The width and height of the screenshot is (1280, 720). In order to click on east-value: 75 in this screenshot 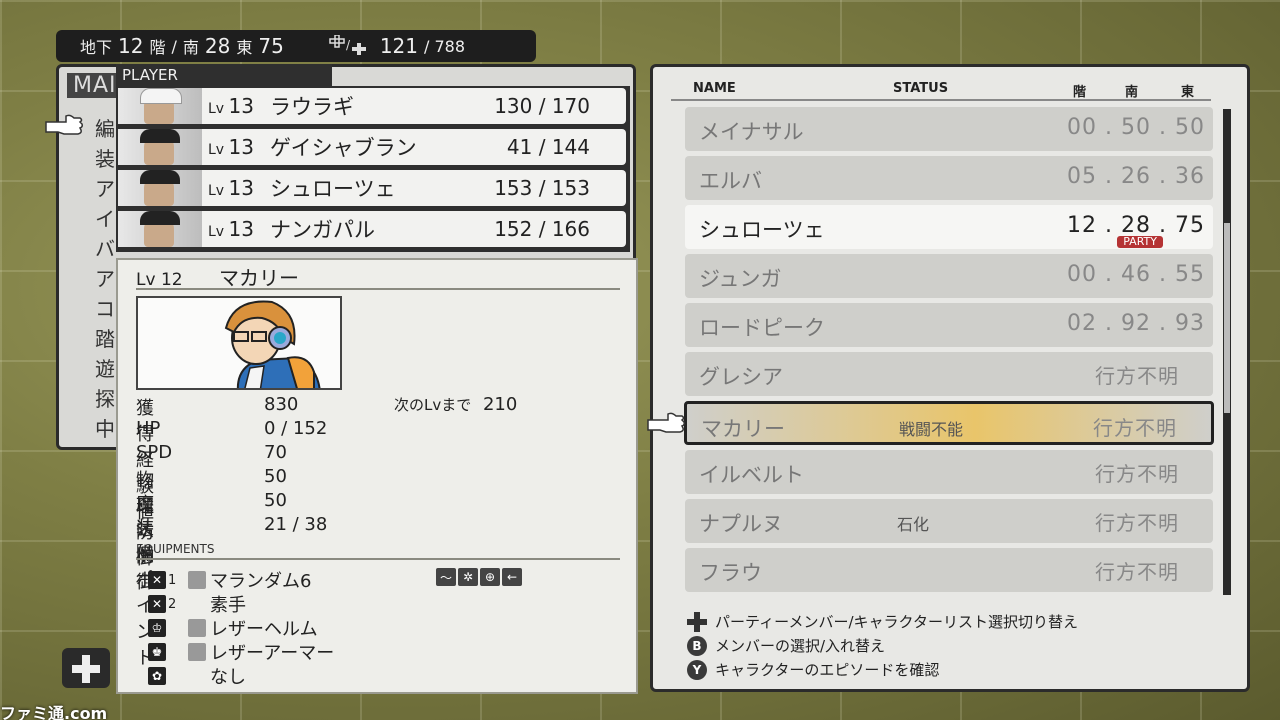, I will do `click(271, 46)`.